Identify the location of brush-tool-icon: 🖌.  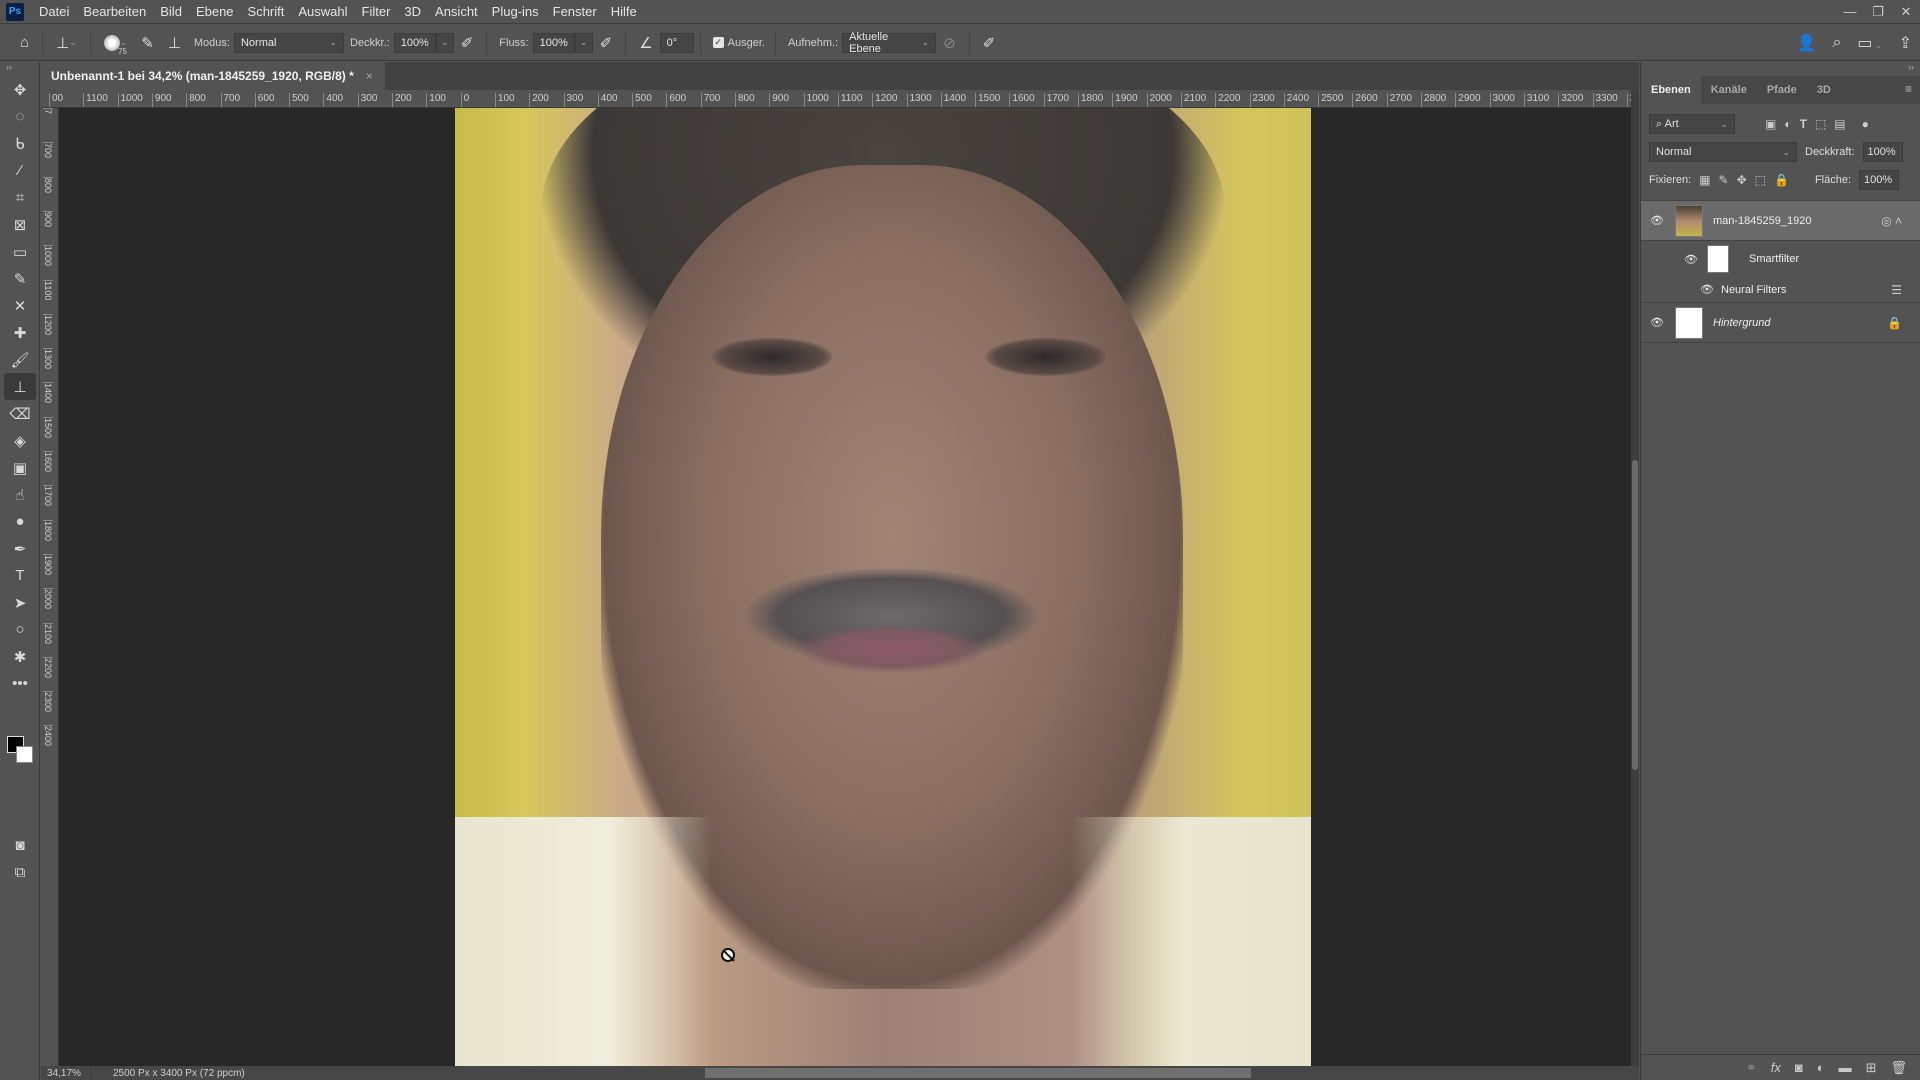
(20, 359).